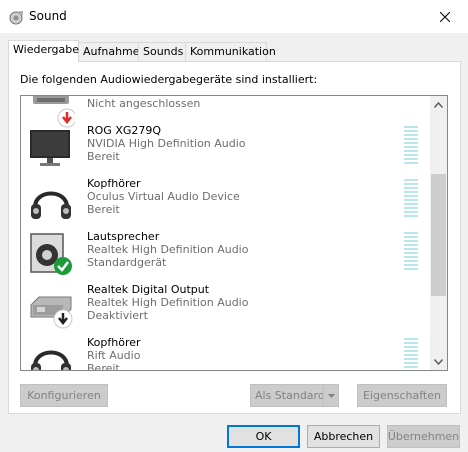 The height and width of the screenshot is (452, 468). I want to click on cancel-button: Abbrechen, so click(343, 436).